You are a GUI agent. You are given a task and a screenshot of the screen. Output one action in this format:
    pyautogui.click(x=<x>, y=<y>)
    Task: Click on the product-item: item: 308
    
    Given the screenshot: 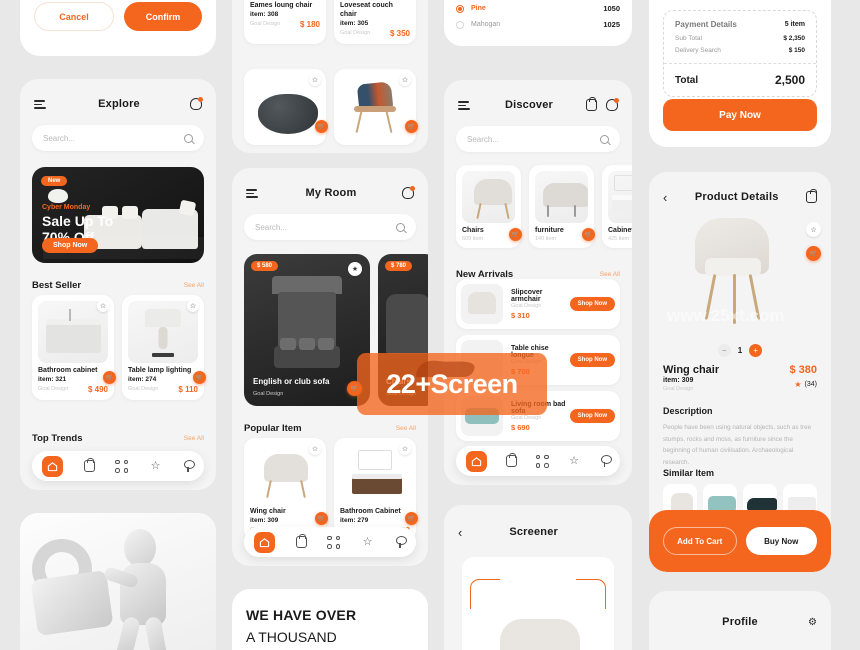 What is the action you would take?
    pyautogui.click(x=264, y=14)
    